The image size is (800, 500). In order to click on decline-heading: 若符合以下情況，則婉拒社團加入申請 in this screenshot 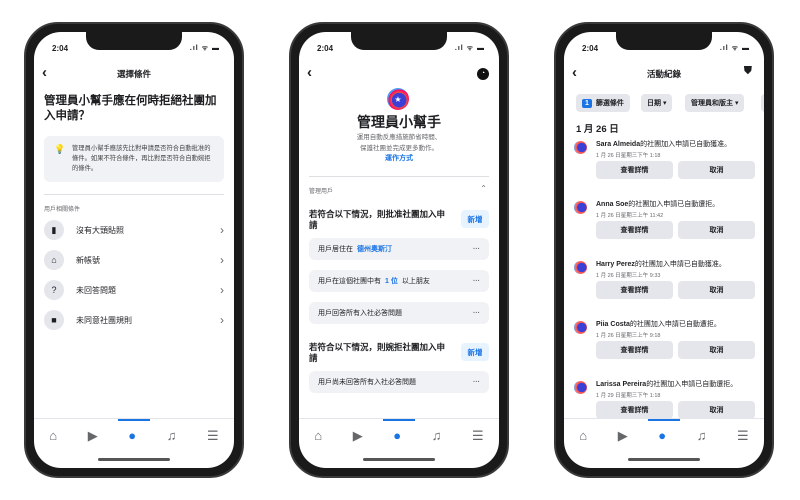, I will do `click(377, 352)`.